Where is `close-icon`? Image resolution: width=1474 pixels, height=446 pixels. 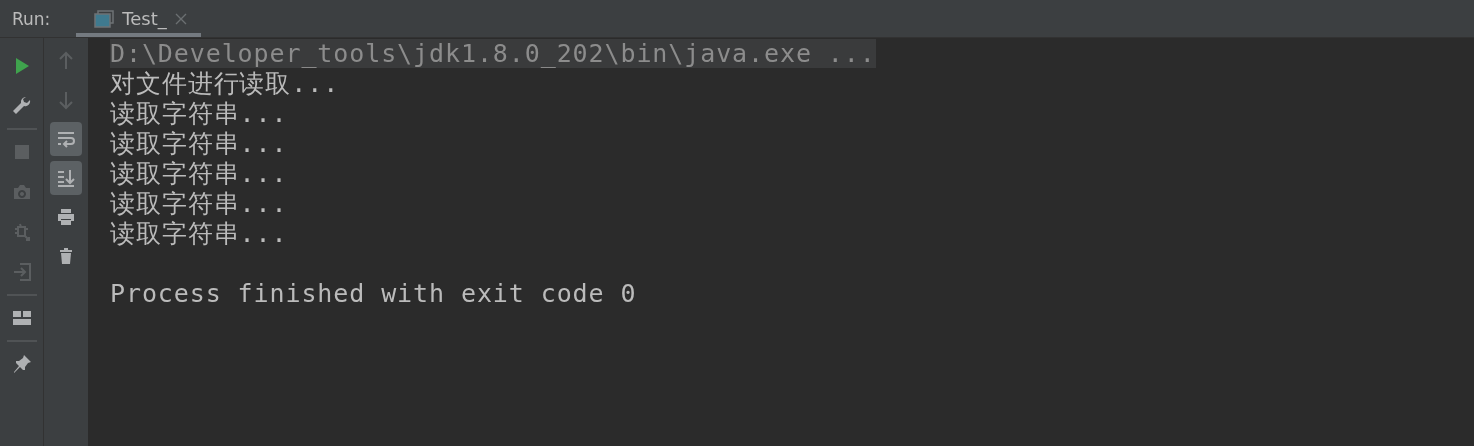
close-icon is located at coordinates (180, 18).